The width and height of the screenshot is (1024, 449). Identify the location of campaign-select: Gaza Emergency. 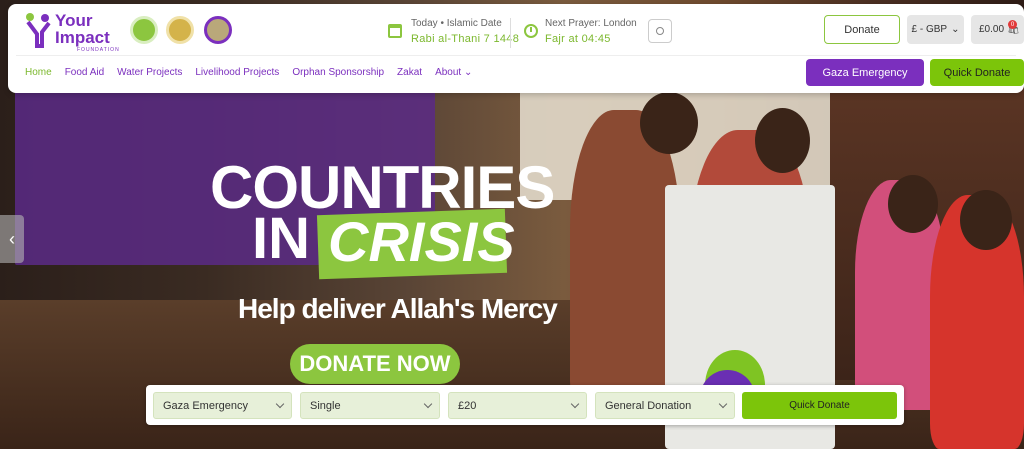
(222, 405).